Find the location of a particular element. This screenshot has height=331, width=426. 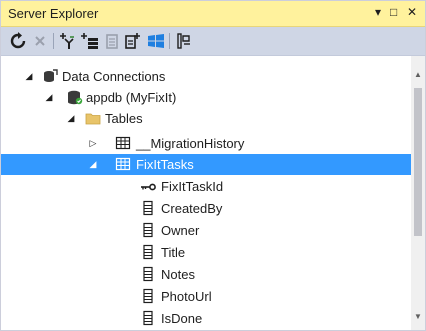

primary-key-icon is located at coordinates (148, 187).